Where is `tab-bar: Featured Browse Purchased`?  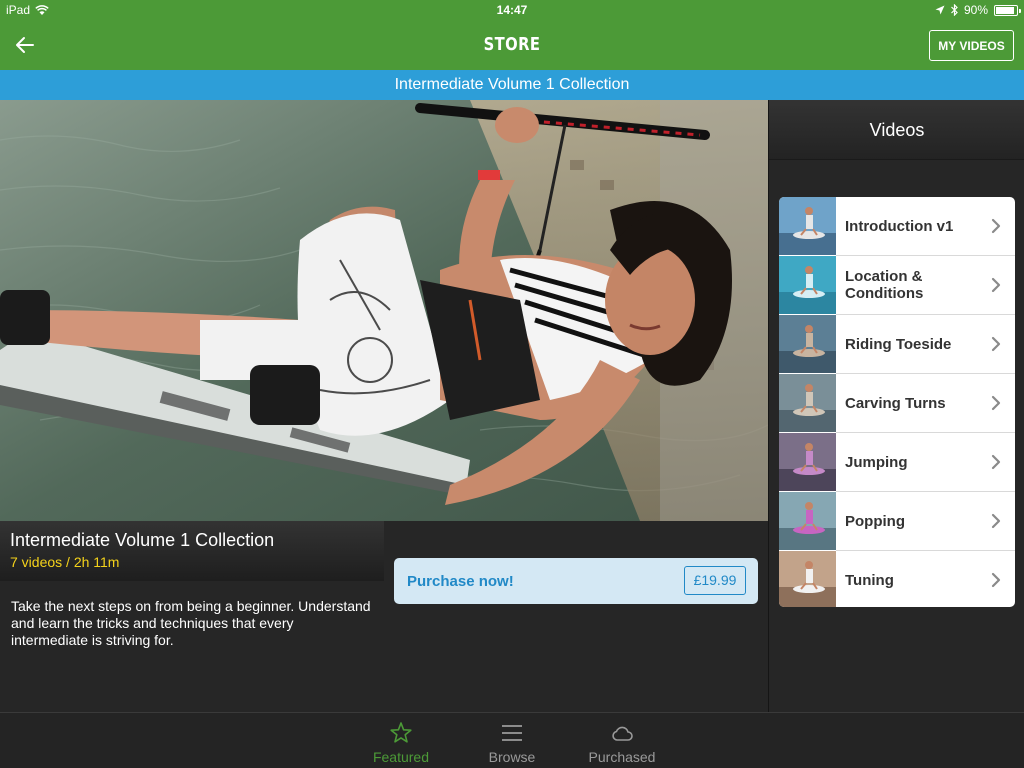
tab-bar: Featured Browse Purchased is located at coordinates (512, 740).